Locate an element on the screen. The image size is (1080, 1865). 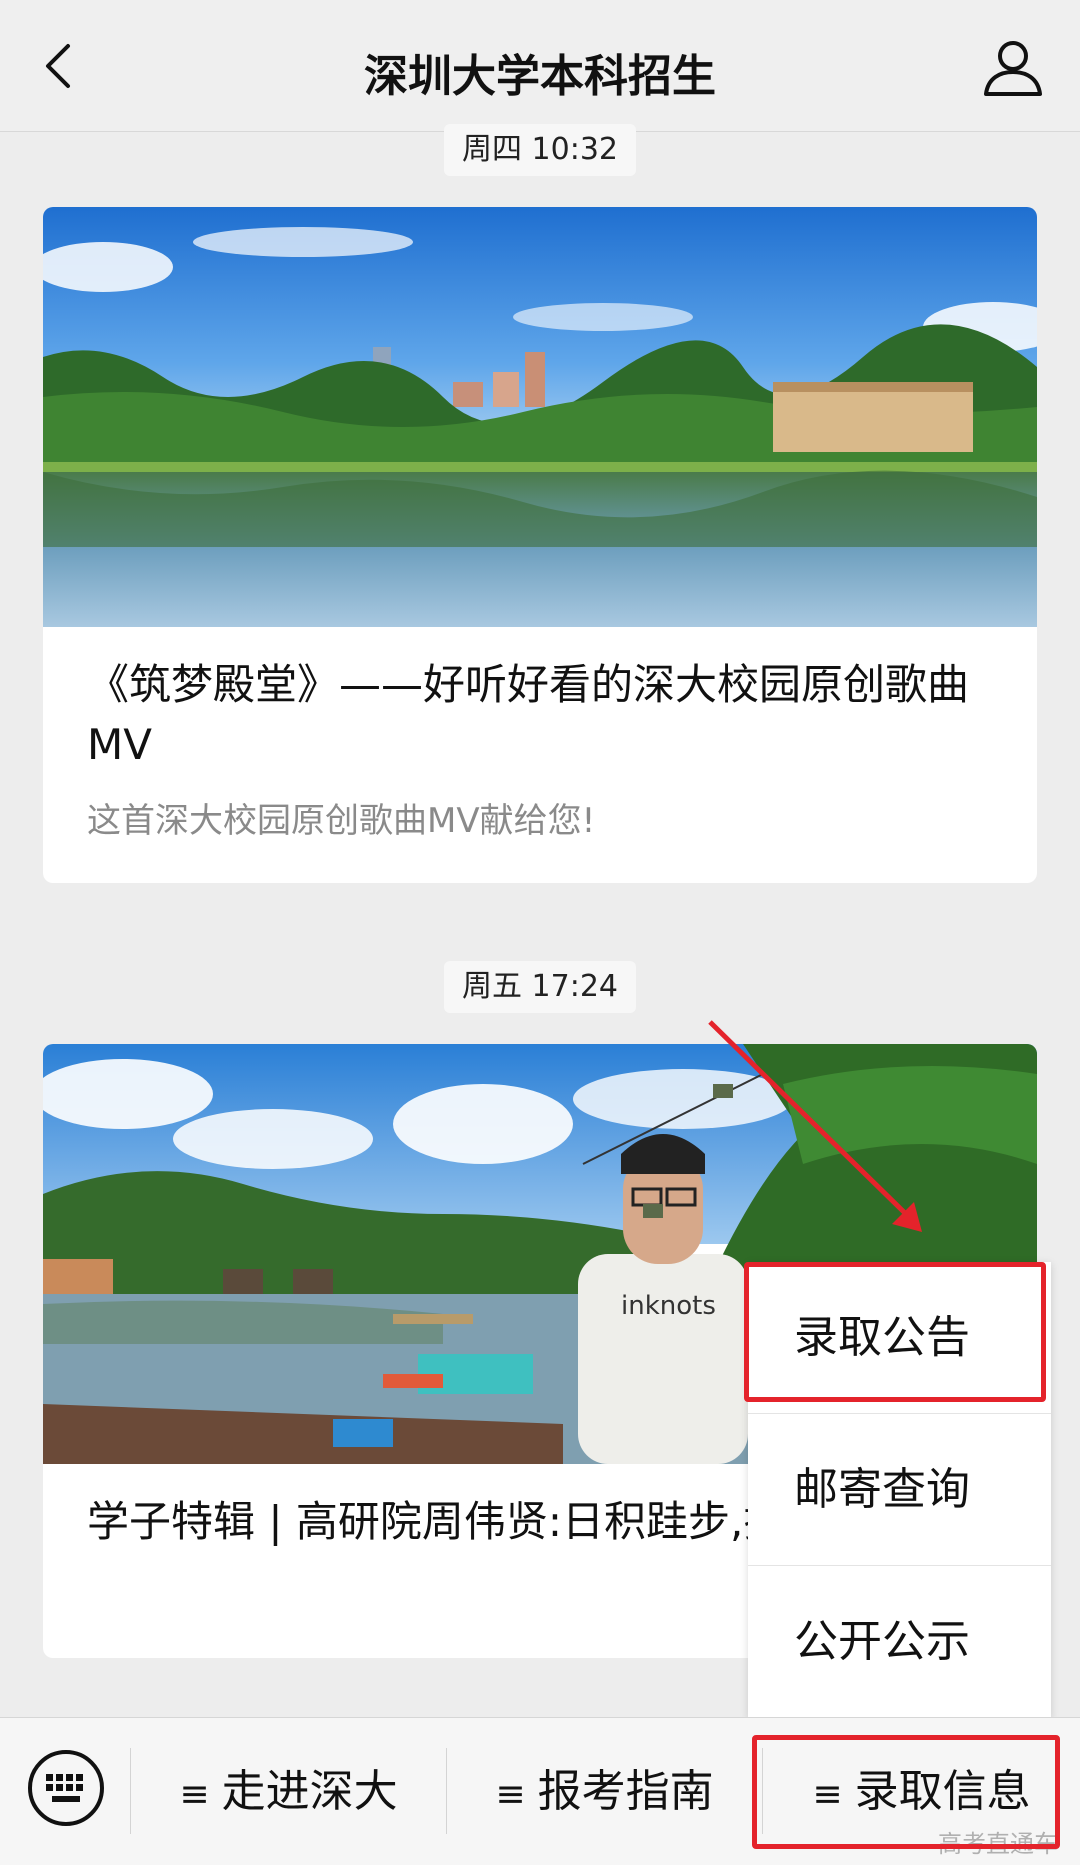
menu-item-admission-notice: 录取公告 is located at coordinates (899, 1338).